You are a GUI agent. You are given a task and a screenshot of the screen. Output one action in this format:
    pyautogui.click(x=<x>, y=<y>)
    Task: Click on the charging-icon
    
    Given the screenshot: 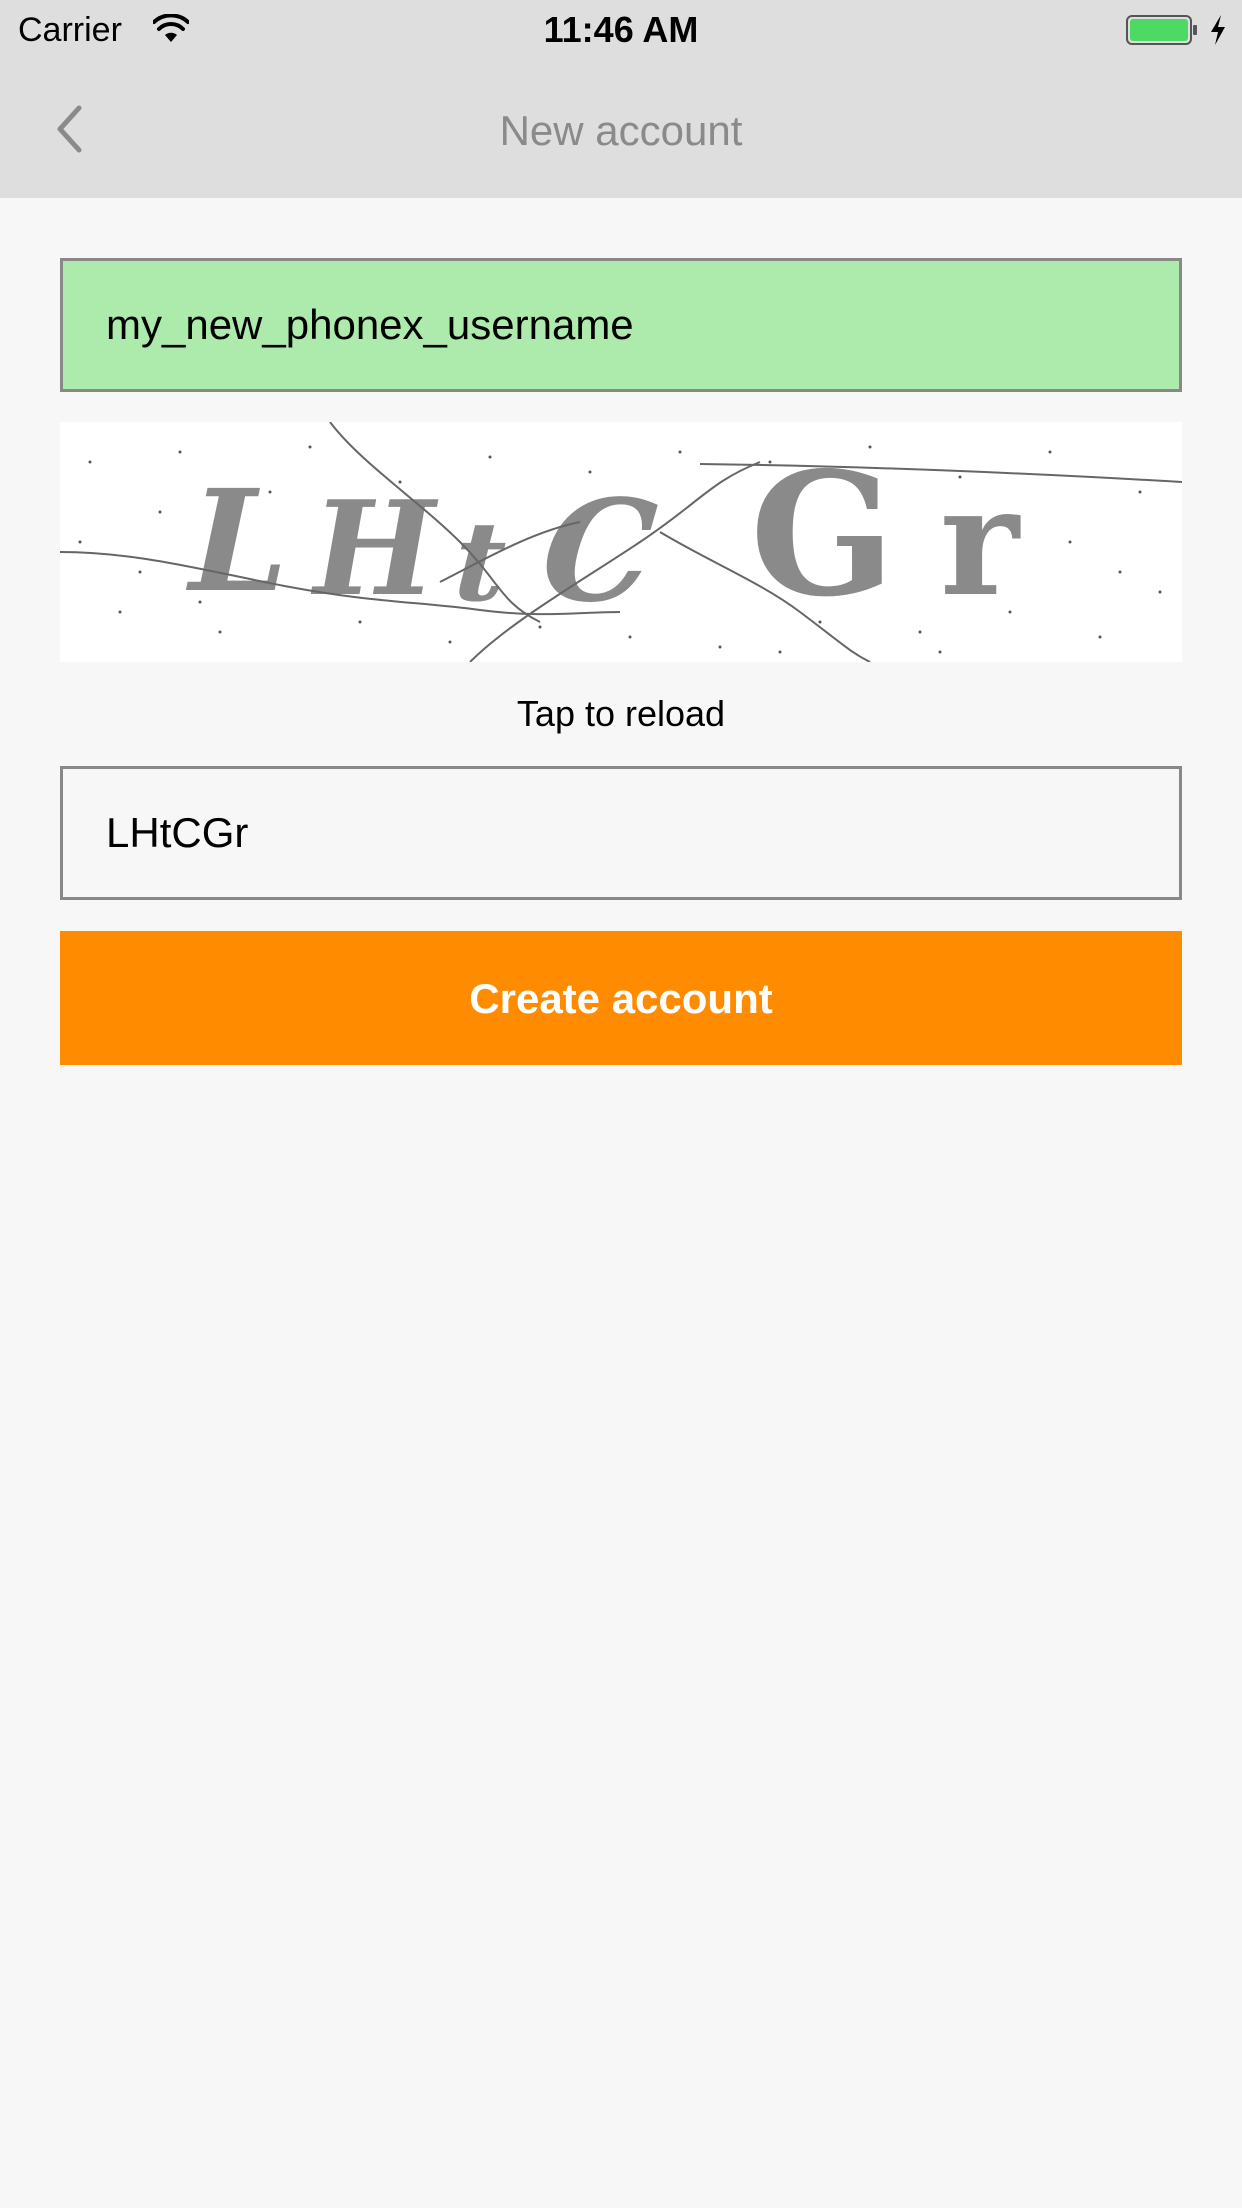 What is the action you would take?
    pyautogui.click(x=1218, y=30)
    